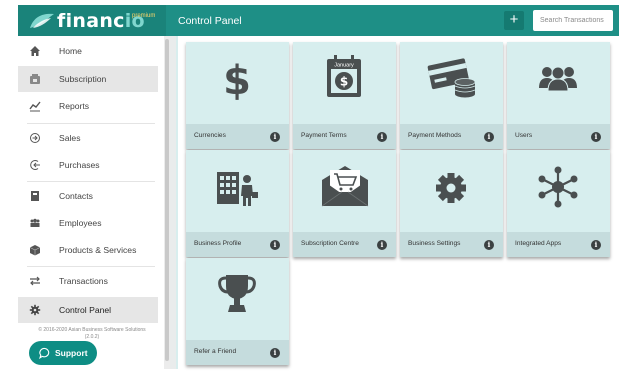 The width and height of the screenshot is (625, 373). Describe the element at coordinates (35, 196) in the screenshot. I see `contacts-book-icon` at that location.